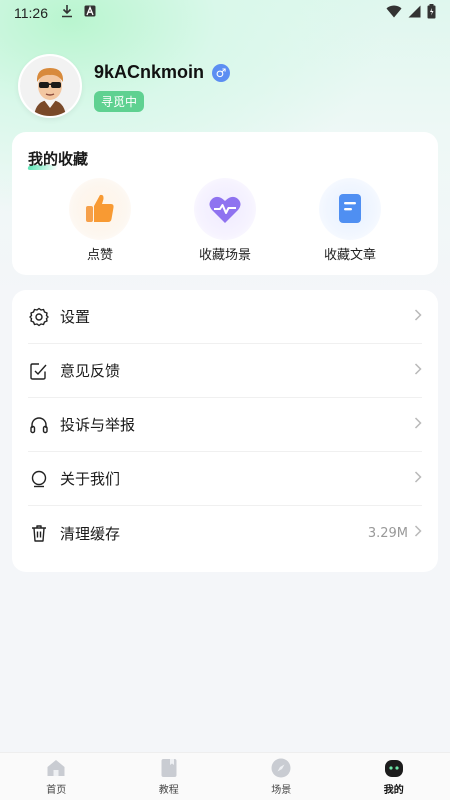  Describe the element at coordinates (394, 768) in the screenshot. I see `robot-face-icon` at that location.